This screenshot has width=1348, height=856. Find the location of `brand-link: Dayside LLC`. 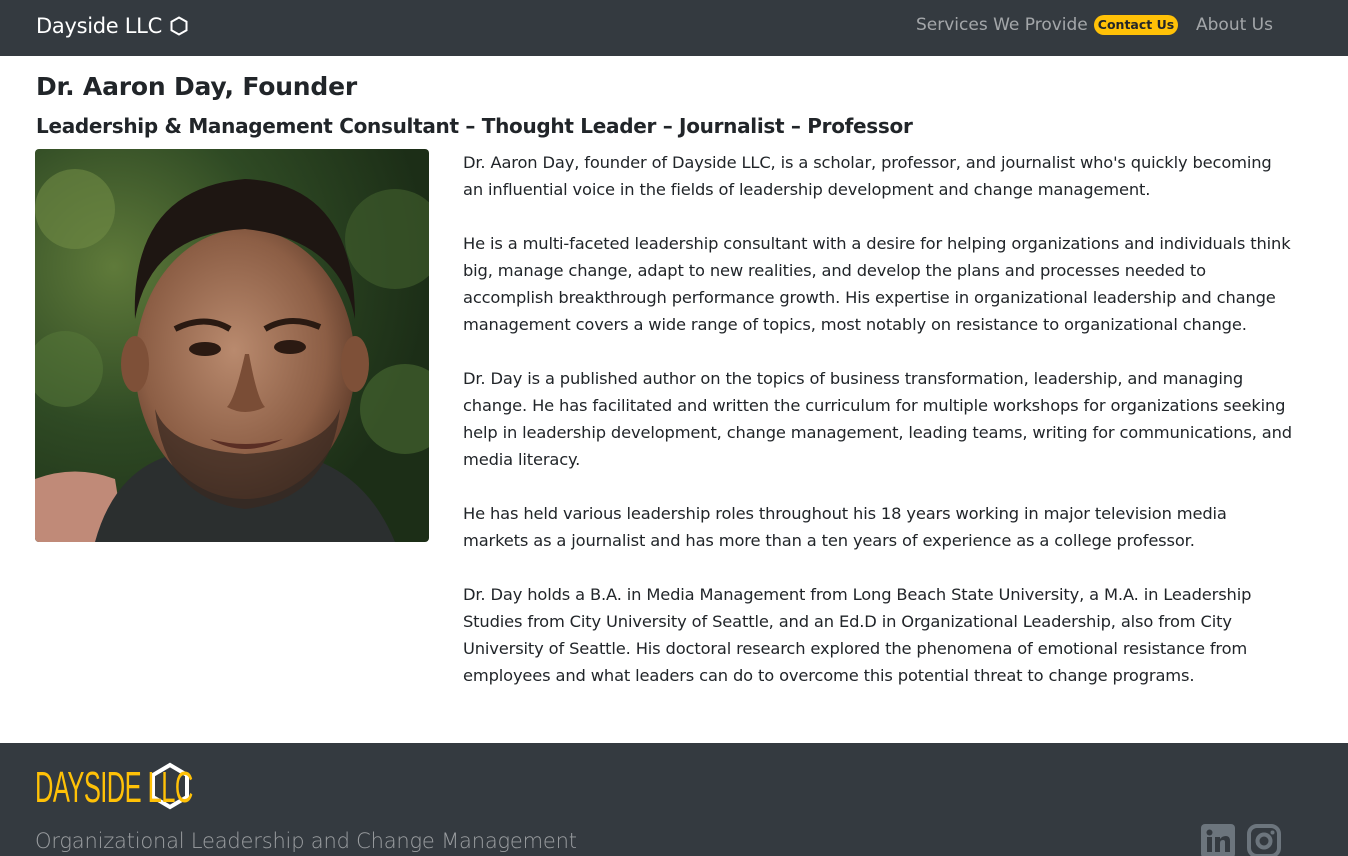

brand-link: Dayside LLC is located at coordinates (112, 26).